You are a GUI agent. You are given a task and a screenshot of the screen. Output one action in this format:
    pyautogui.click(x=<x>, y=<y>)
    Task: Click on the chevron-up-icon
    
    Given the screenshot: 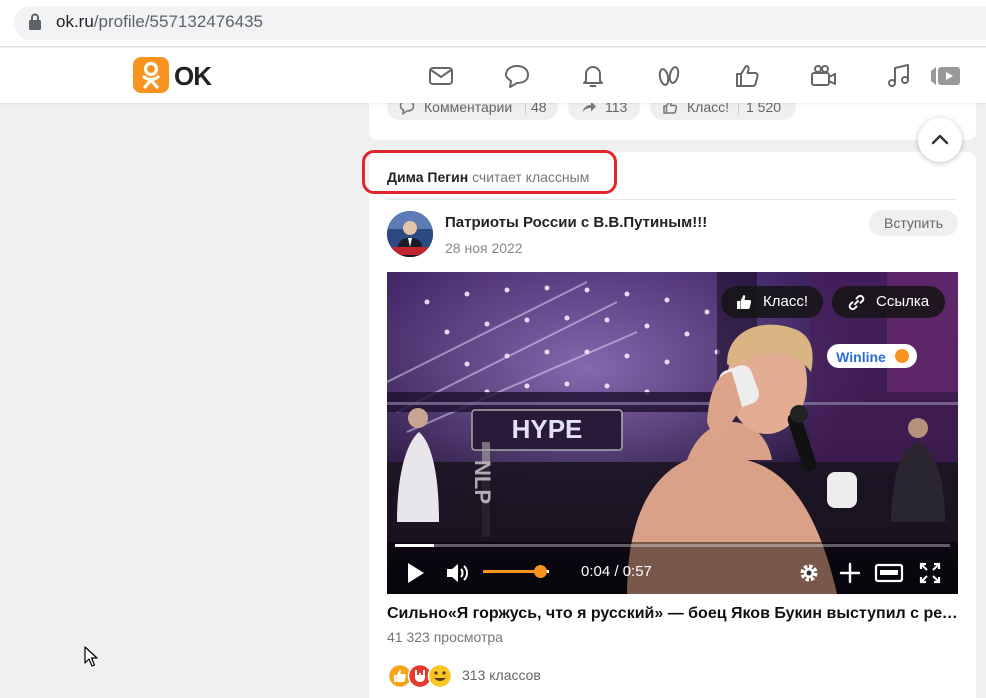 What is the action you would take?
    pyautogui.click(x=940, y=139)
    